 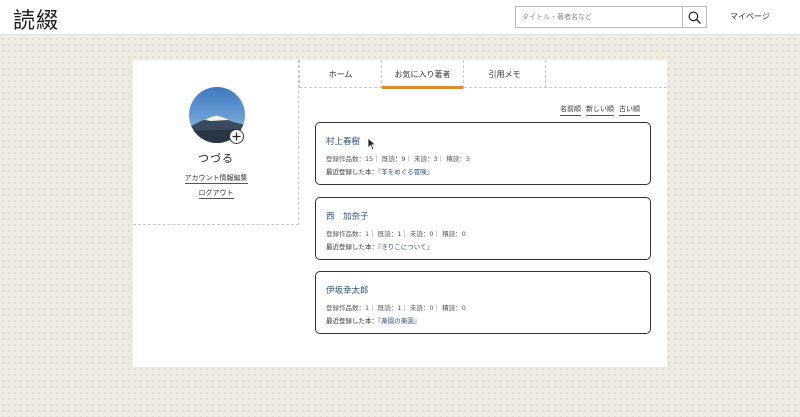 What do you see at coordinates (400, 17) in the screenshot?
I see `top-header: 読綴 マイページ` at bounding box center [400, 17].